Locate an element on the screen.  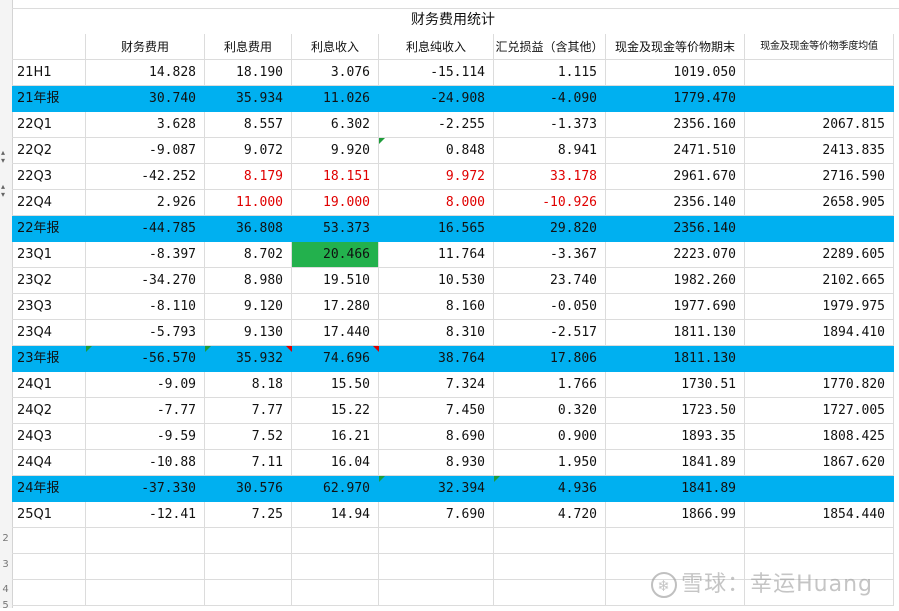
value-cell: 1779.470 is located at coordinates (675, 99).